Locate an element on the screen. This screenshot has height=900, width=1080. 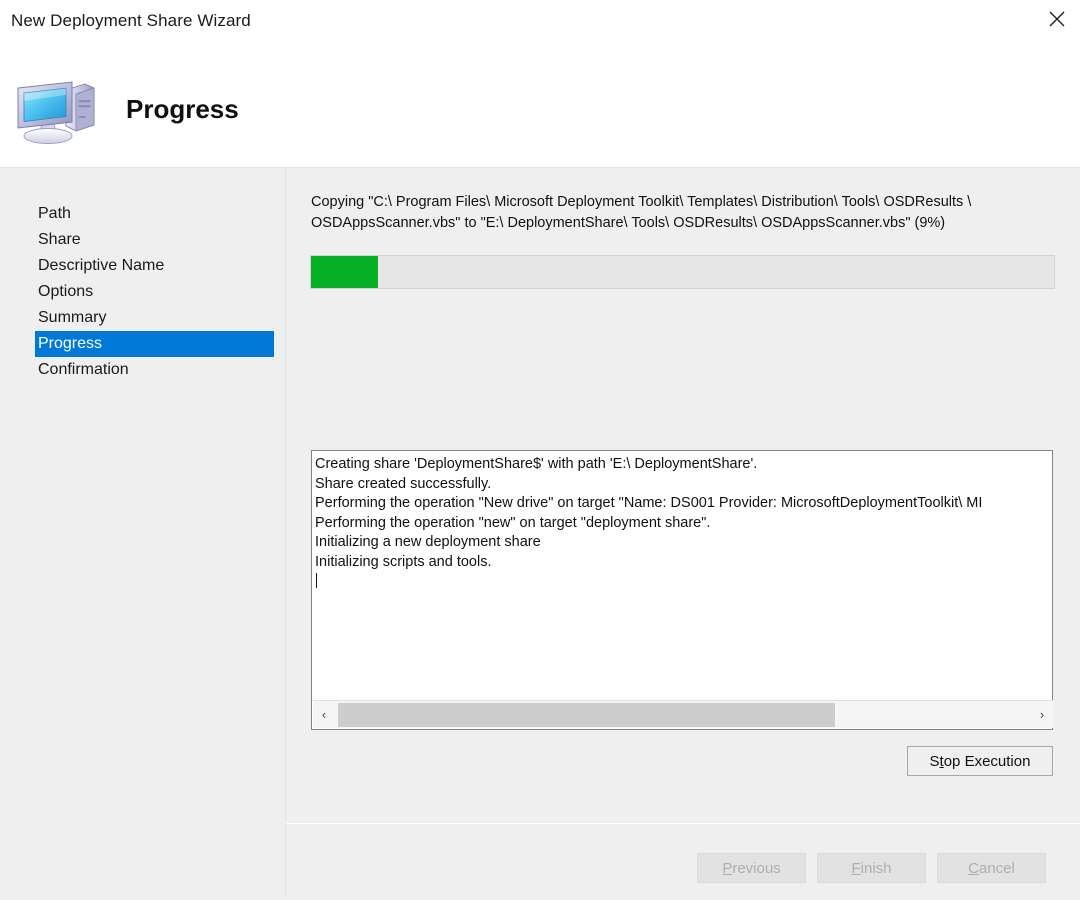
cancel-button-label: Cancel is located at coordinates (991, 868).